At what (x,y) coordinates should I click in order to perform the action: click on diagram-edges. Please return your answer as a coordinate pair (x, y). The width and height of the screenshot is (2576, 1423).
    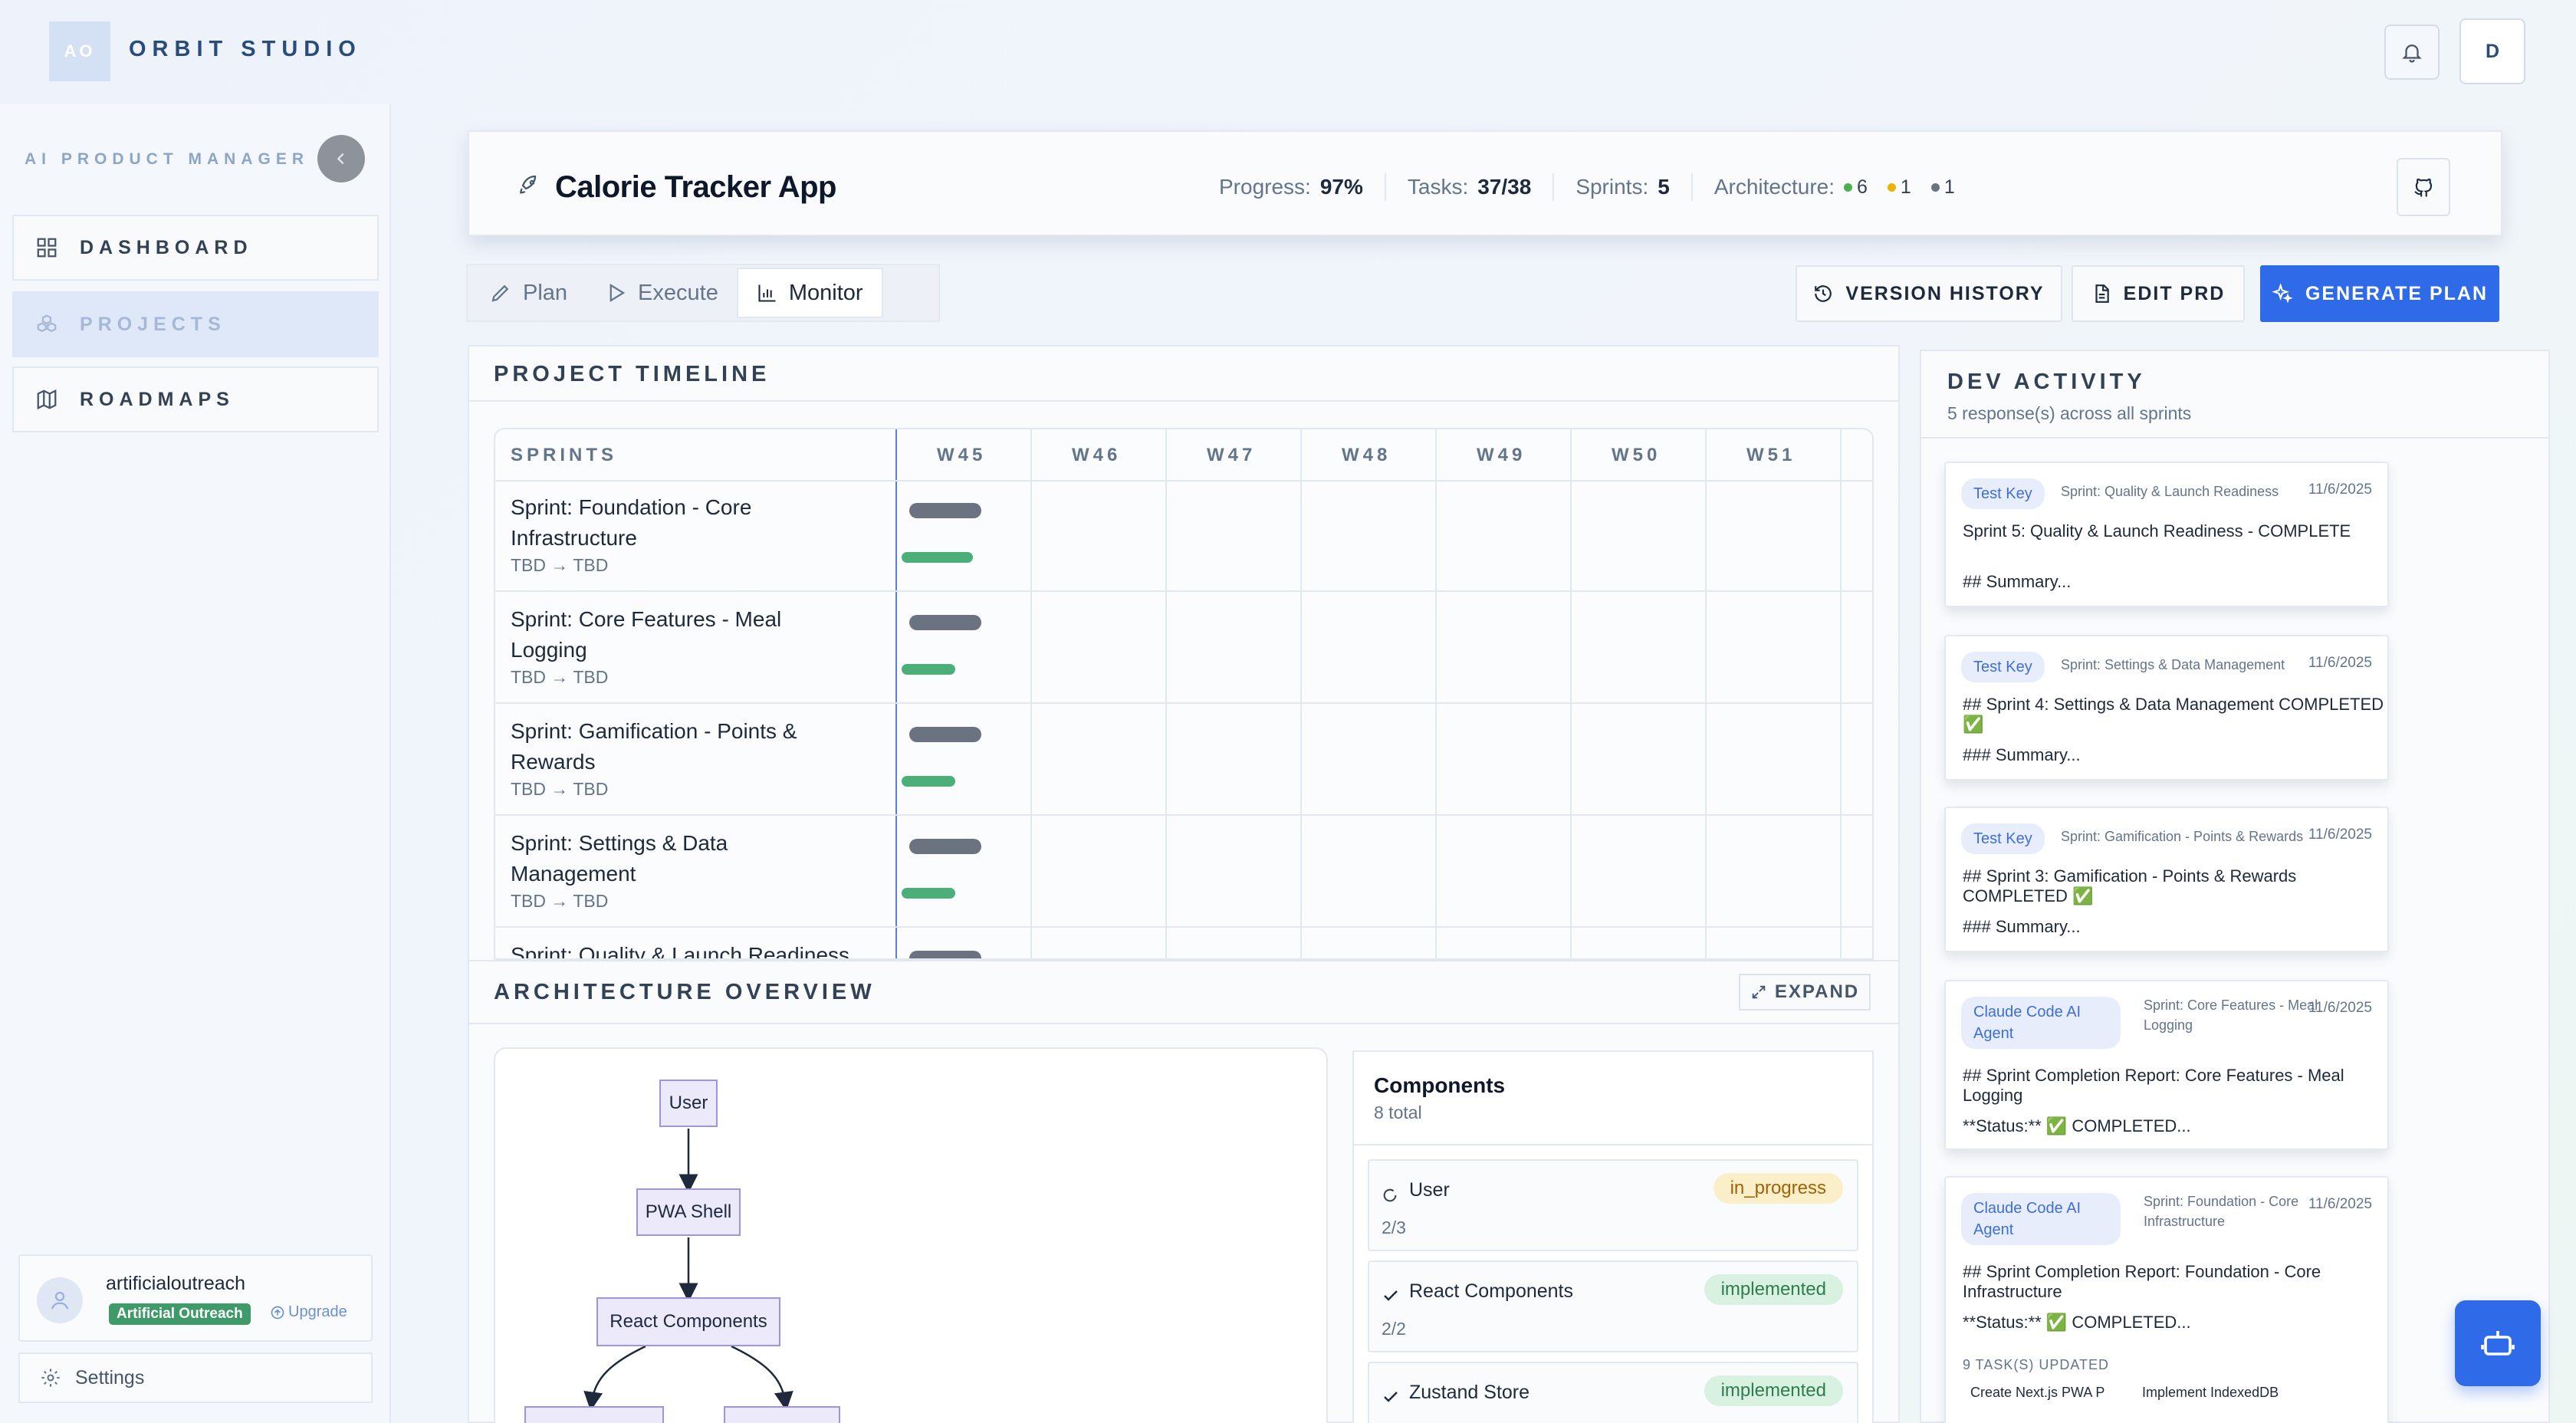
    Looking at the image, I should click on (912, 1236).